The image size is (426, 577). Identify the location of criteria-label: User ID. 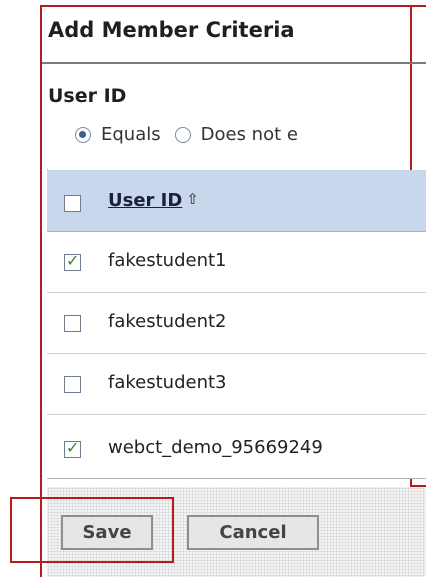
(87, 96).